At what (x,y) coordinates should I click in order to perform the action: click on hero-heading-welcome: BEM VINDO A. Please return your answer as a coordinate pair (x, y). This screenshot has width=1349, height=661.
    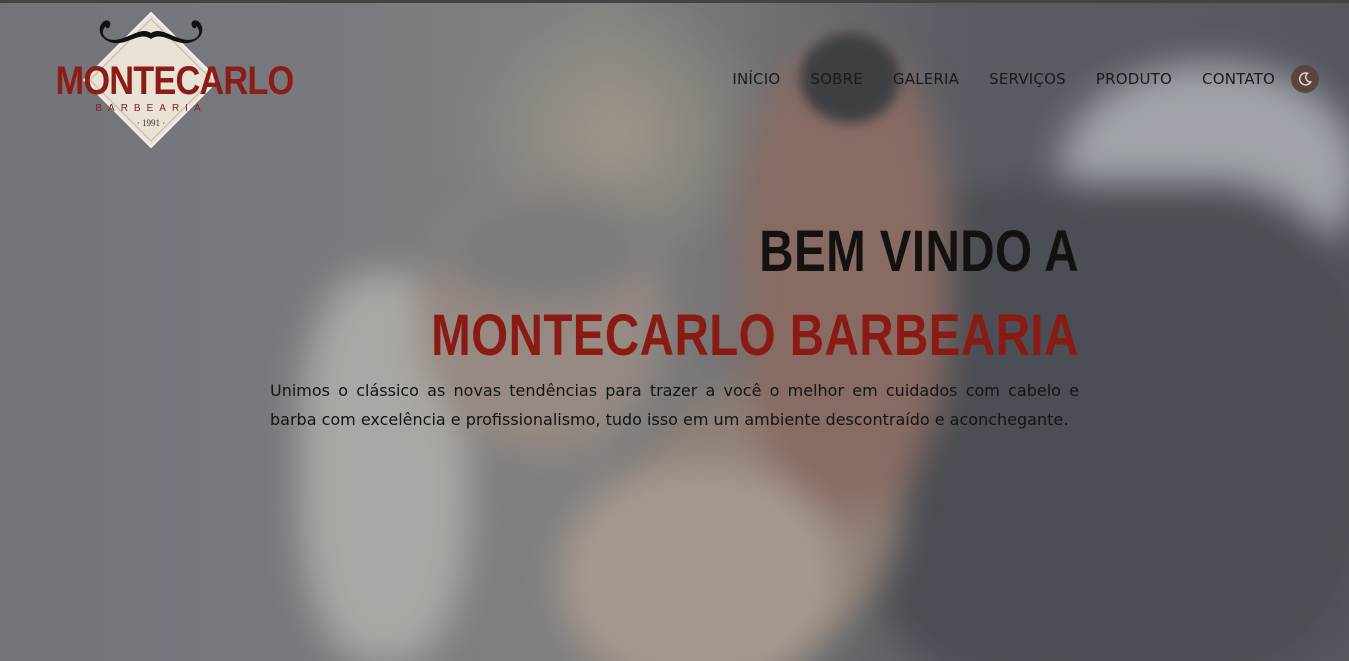
    Looking at the image, I should click on (919, 251).